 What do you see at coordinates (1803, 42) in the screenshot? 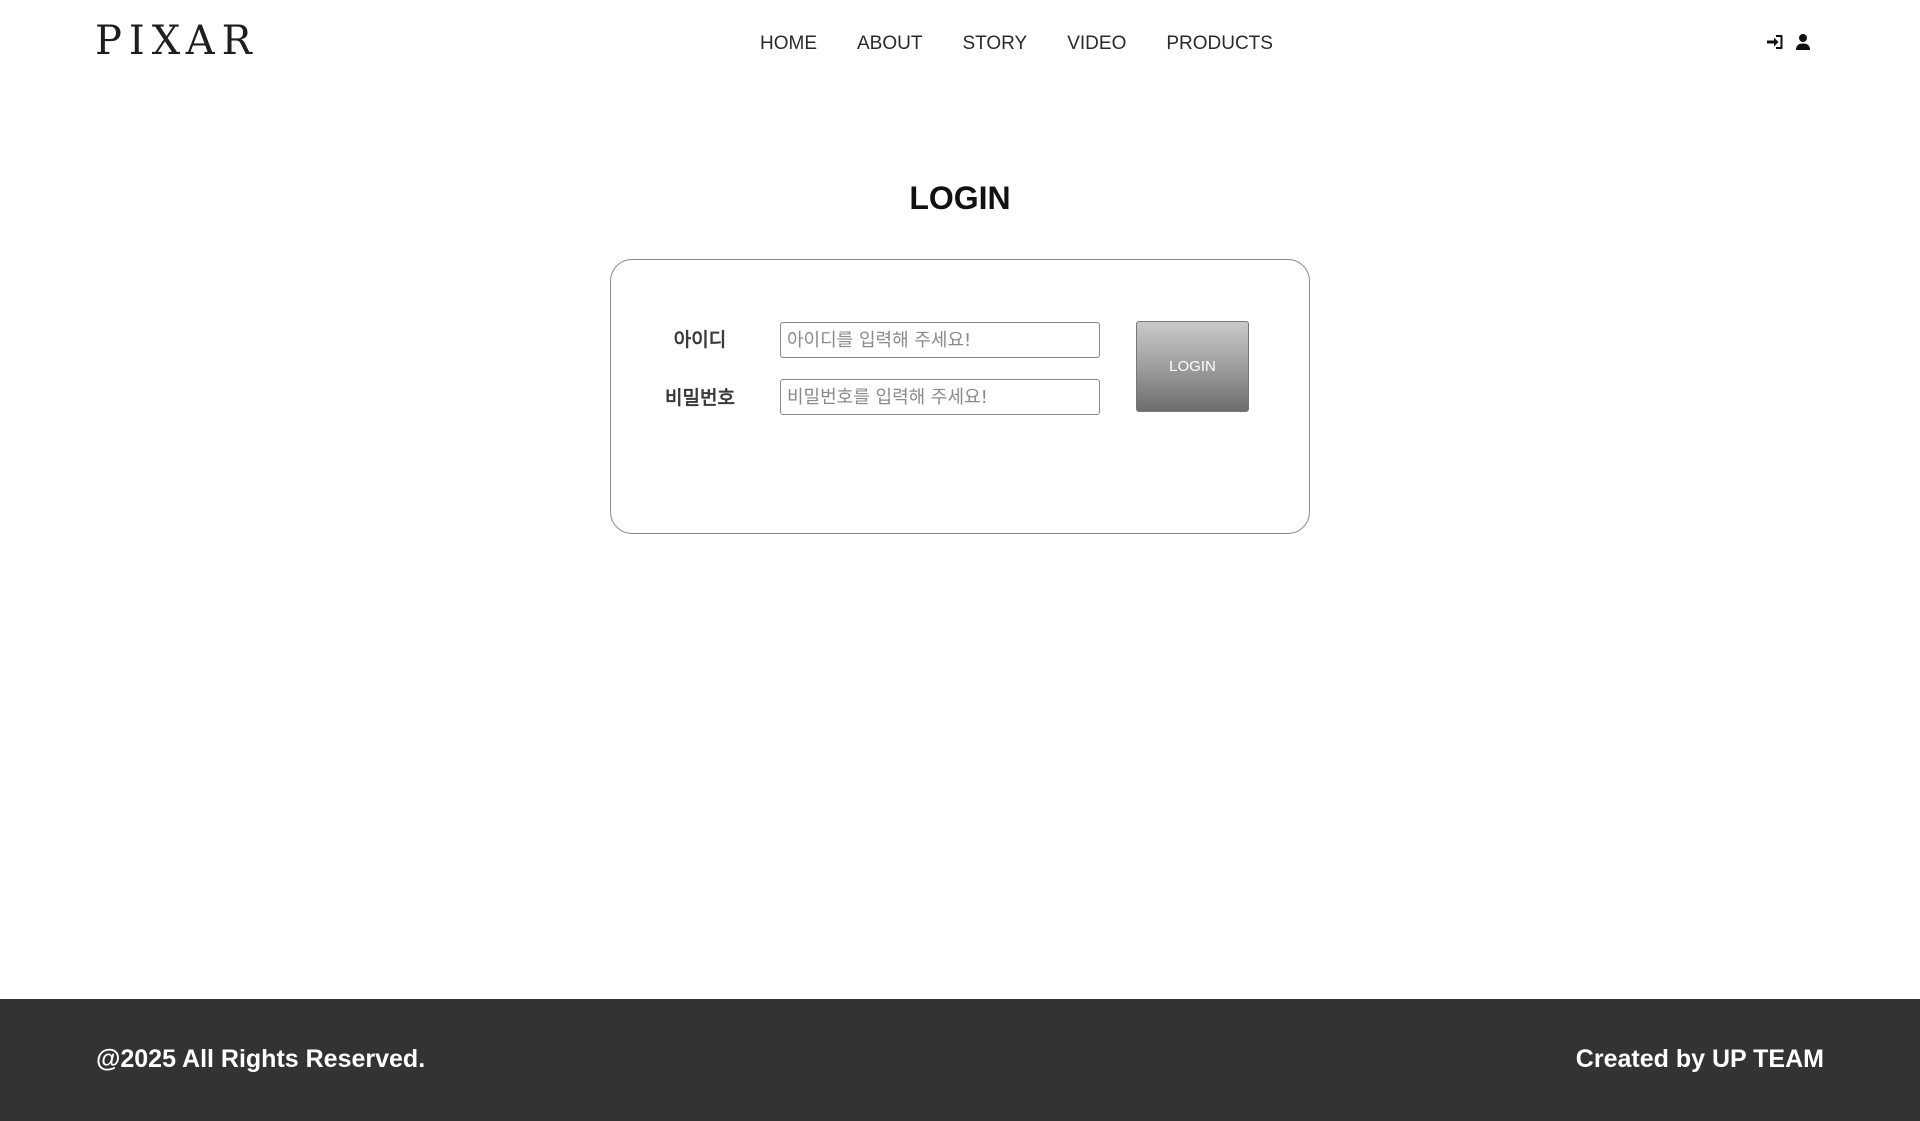
I see `user-icon` at bounding box center [1803, 42].